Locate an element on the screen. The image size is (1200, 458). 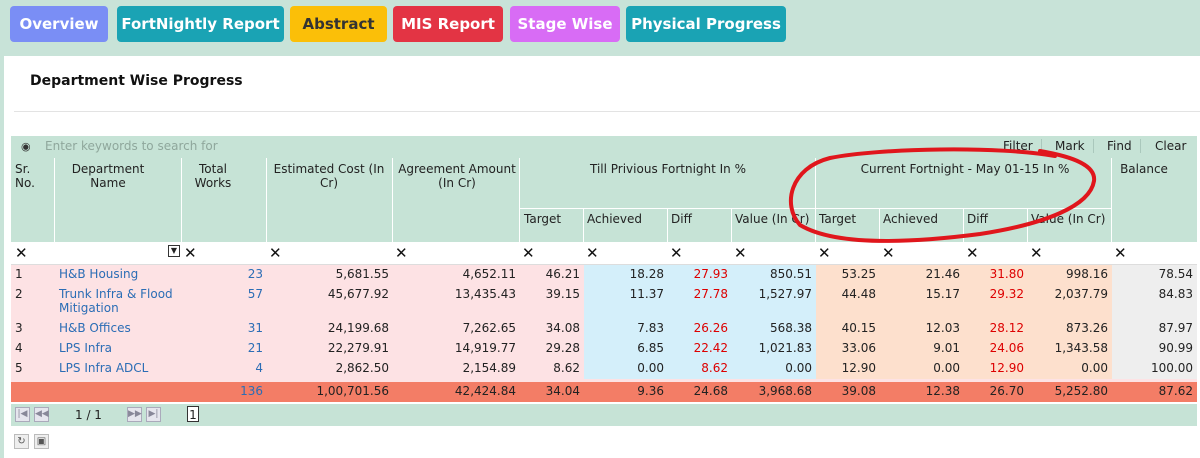
search-radio-icon: ◉ is located at coordinates (26, 146).